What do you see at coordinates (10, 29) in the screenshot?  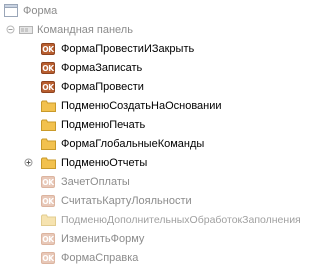 I see `collapse-icon` at bounding box center [10, 29].